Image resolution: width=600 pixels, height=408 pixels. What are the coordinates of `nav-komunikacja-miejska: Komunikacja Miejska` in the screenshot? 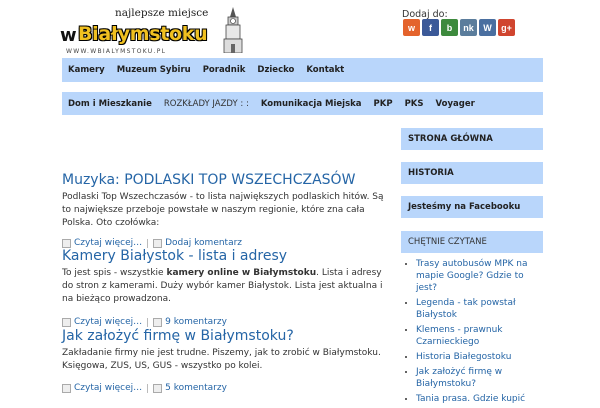 It's located at (311, 104).